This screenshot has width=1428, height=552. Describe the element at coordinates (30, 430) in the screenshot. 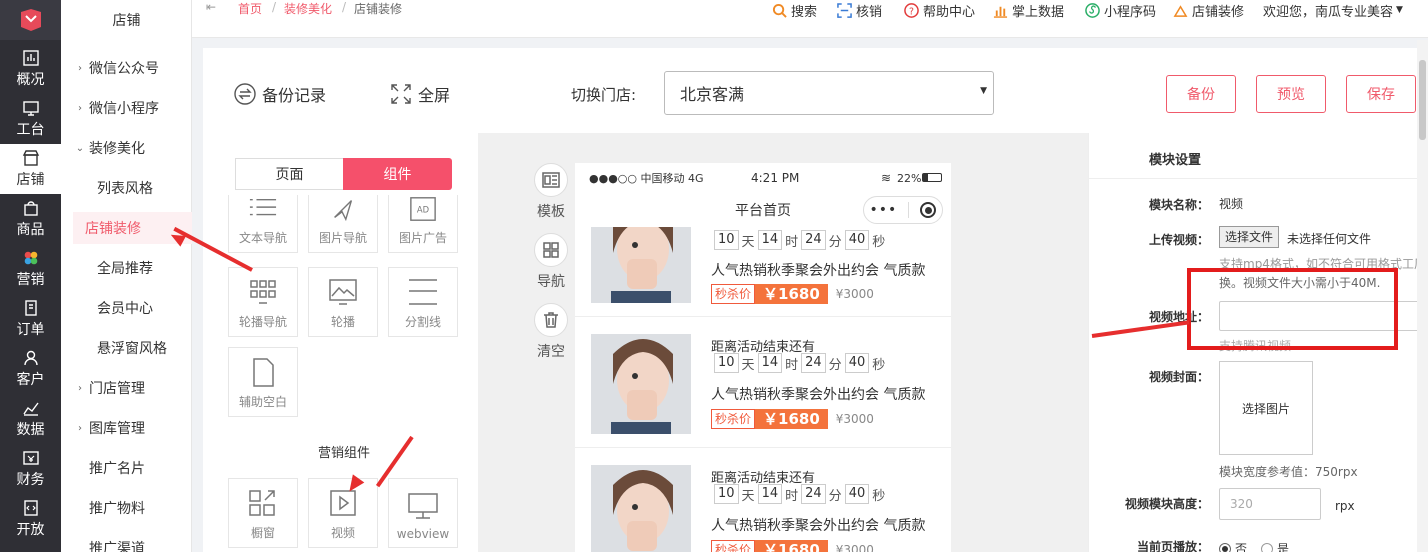

I see `nav-label: 数据` at that location.